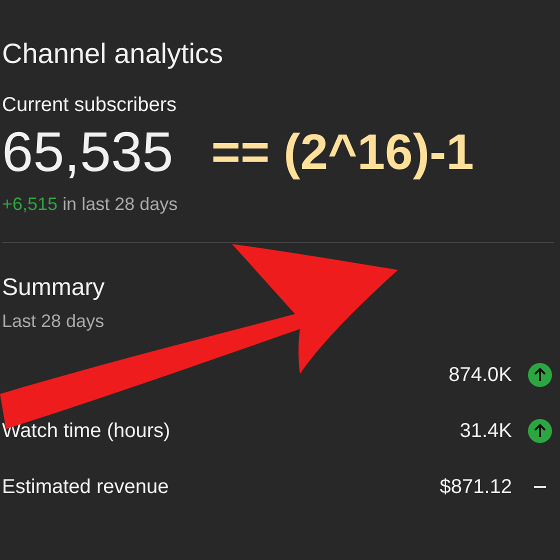 The height and width of the screenshot is (560, 560). I want to click on metric-value: 31.4K, so click(486, 431).